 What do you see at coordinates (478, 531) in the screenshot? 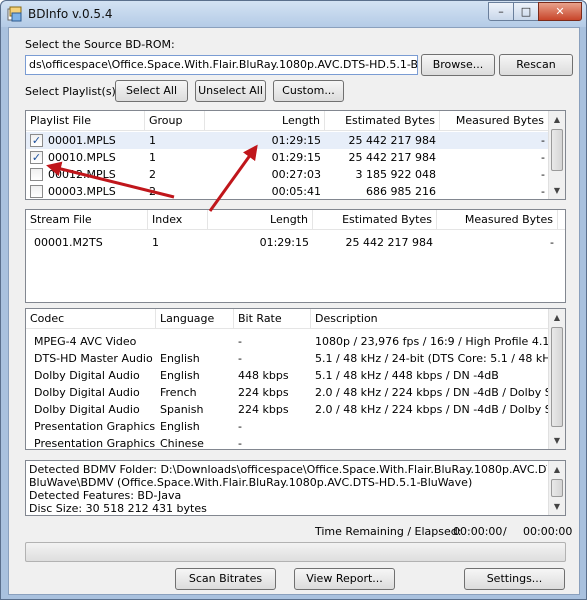
I see `time-remaining: 00:00:00` at bounding box center [478, 531].